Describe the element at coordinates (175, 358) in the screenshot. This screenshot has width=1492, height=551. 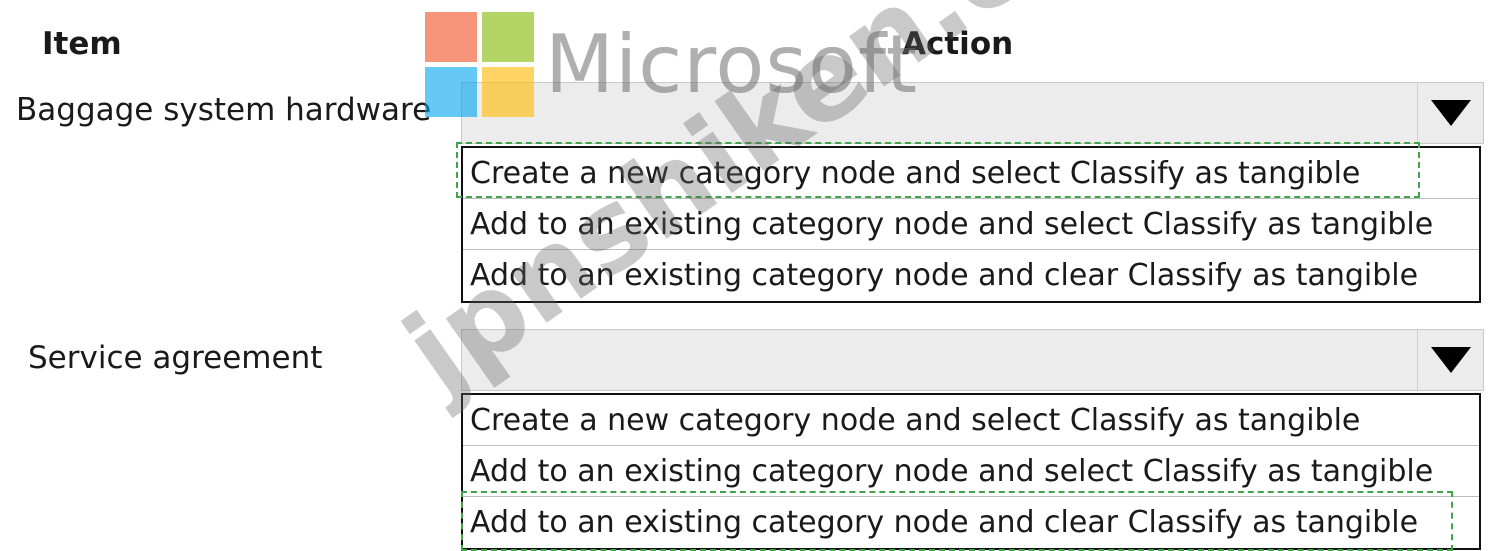
I see `row-label-service-agreement: Service agreement` at that location.